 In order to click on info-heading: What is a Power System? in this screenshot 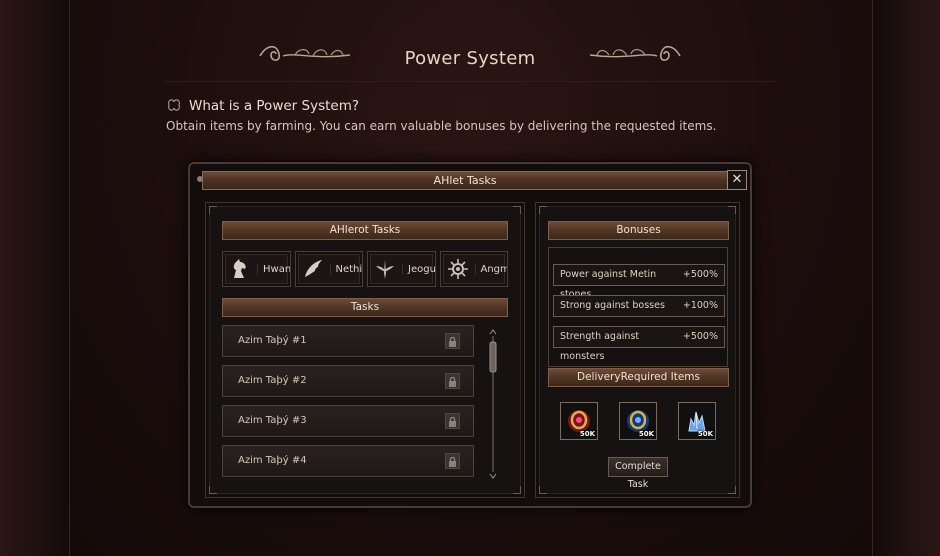, I will do `click(262, 105)`.